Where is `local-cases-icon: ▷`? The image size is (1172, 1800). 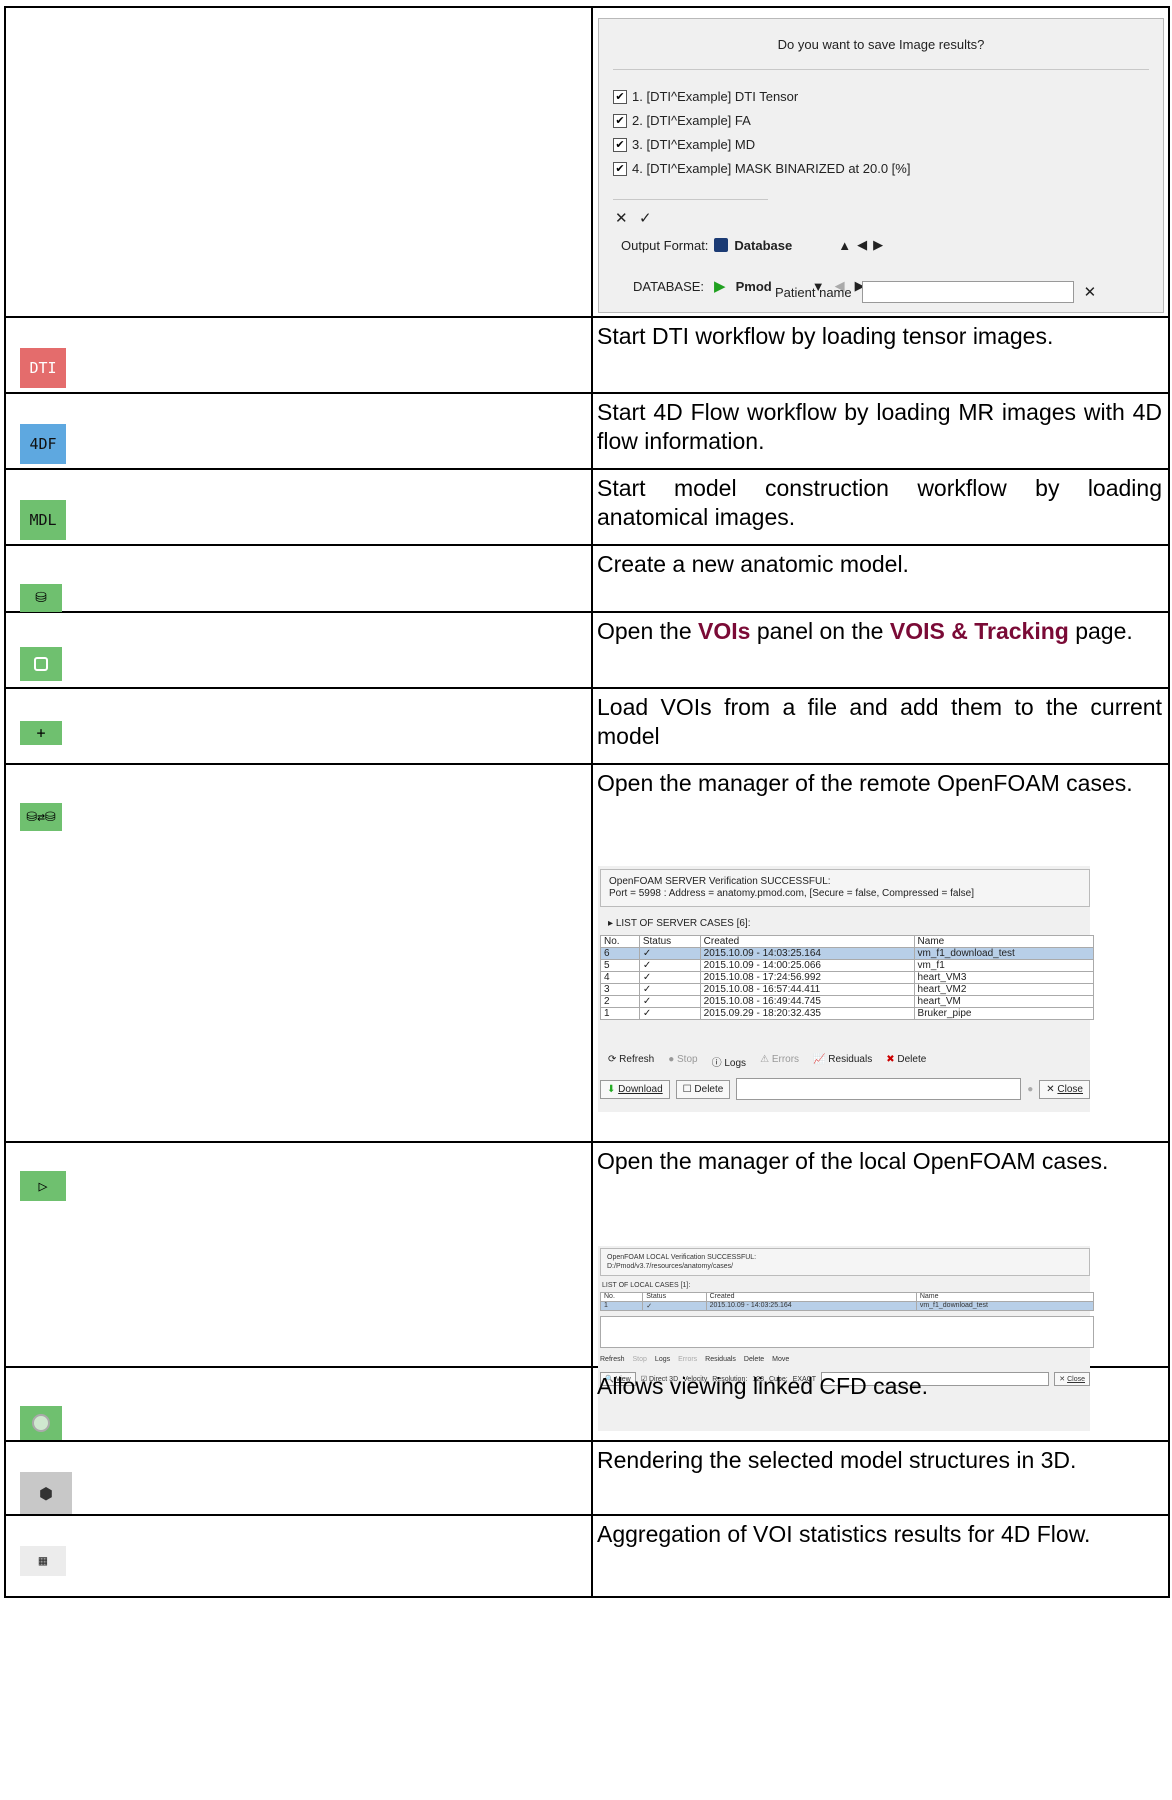
local-cases-icon: ▷ is located at coordinates (43, 1186).